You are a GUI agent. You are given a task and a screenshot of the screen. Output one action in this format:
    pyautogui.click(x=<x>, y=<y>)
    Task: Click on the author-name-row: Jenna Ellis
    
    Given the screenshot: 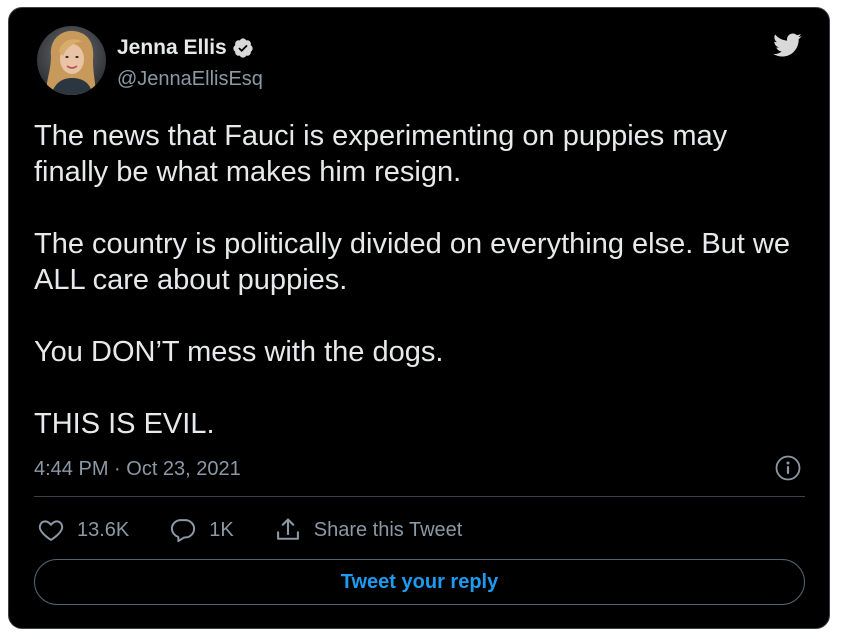 What is the action you would take?
    pyautogui.click(x=185, y=48)
    